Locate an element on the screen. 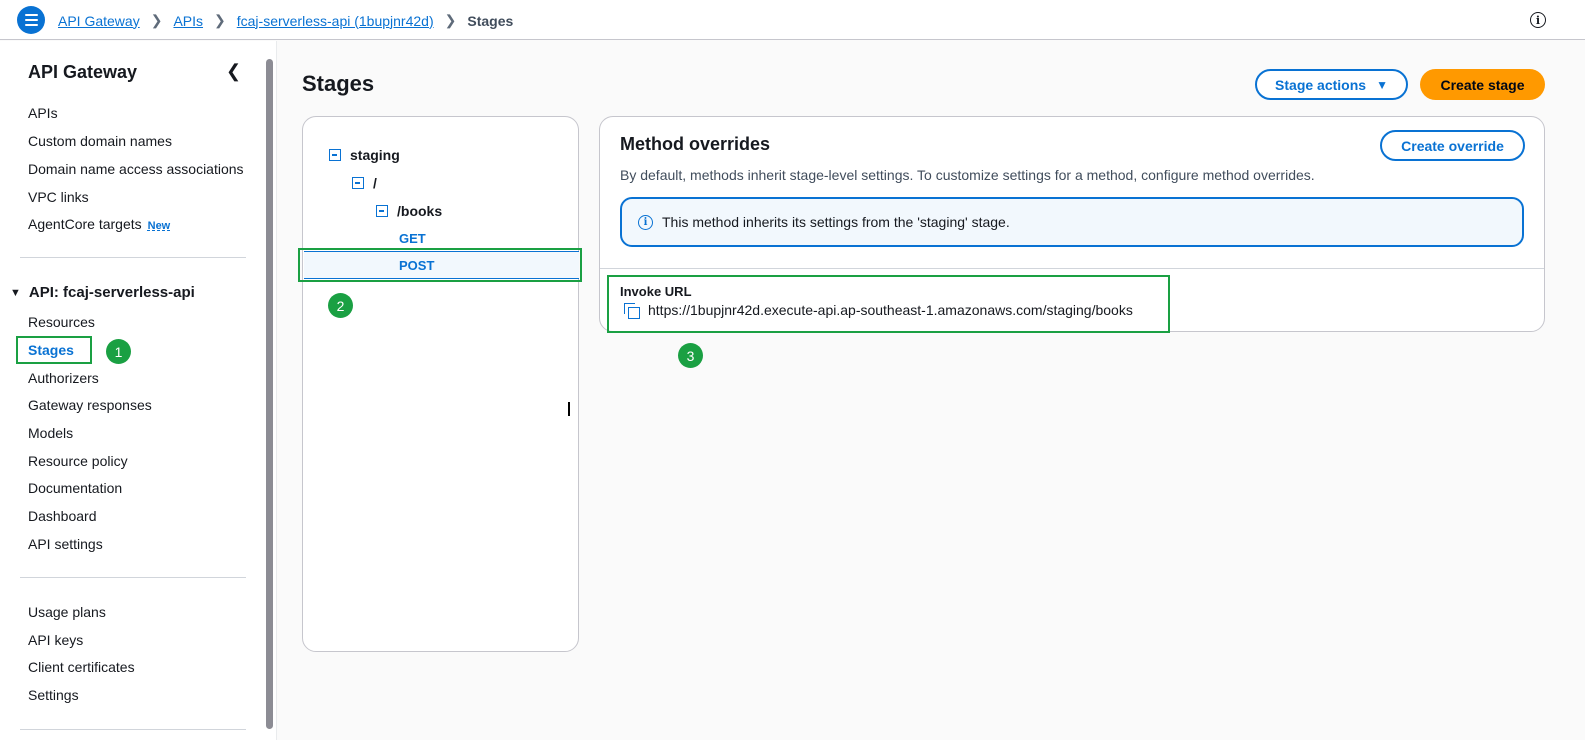 The height and width of the screenshot is (740, 1585). breadcrumb-apis: APIs is located at coordinates (188, 21).